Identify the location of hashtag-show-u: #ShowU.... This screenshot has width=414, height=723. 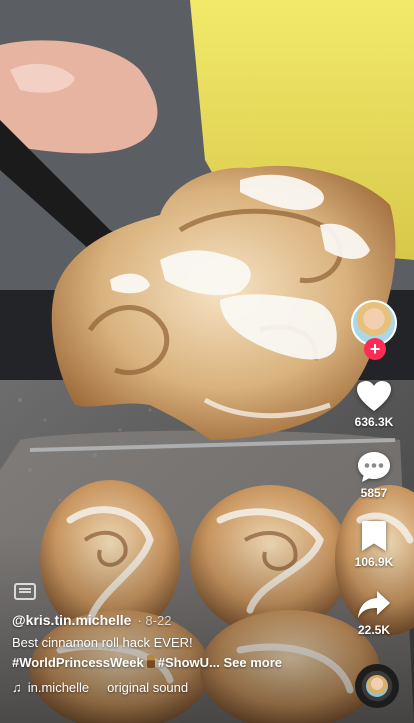
(189, 662).